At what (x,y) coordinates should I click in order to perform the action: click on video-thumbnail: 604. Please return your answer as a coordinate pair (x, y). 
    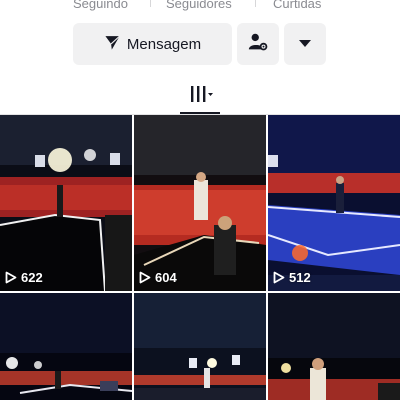
    Looking at the image, I should click on (200, 203).